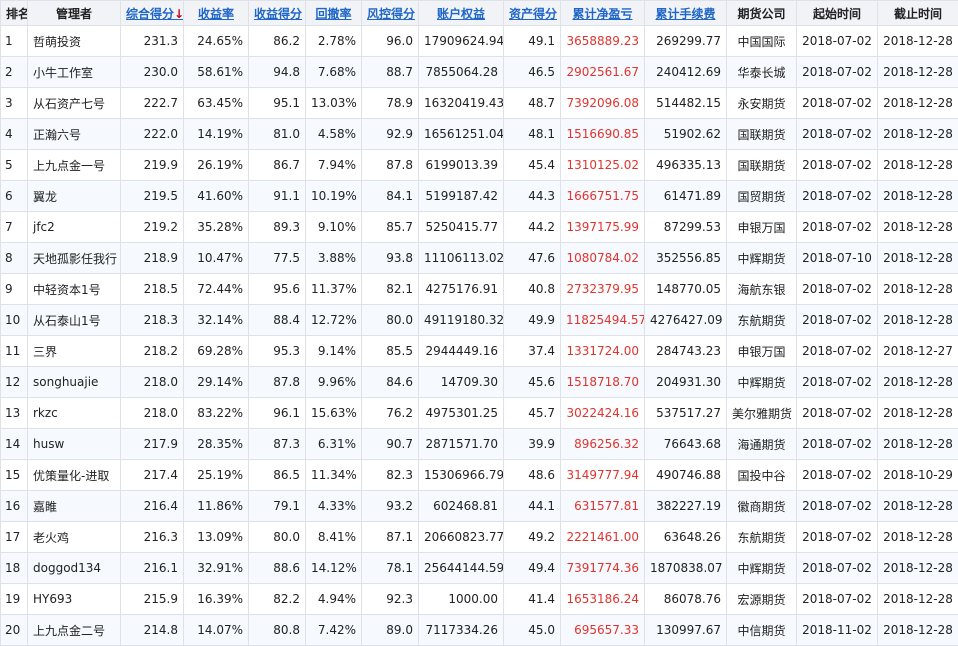 The width and height of the screenshot is (958, 646). I want to click on composite-score-cell: 216.3, so click(152, 537).